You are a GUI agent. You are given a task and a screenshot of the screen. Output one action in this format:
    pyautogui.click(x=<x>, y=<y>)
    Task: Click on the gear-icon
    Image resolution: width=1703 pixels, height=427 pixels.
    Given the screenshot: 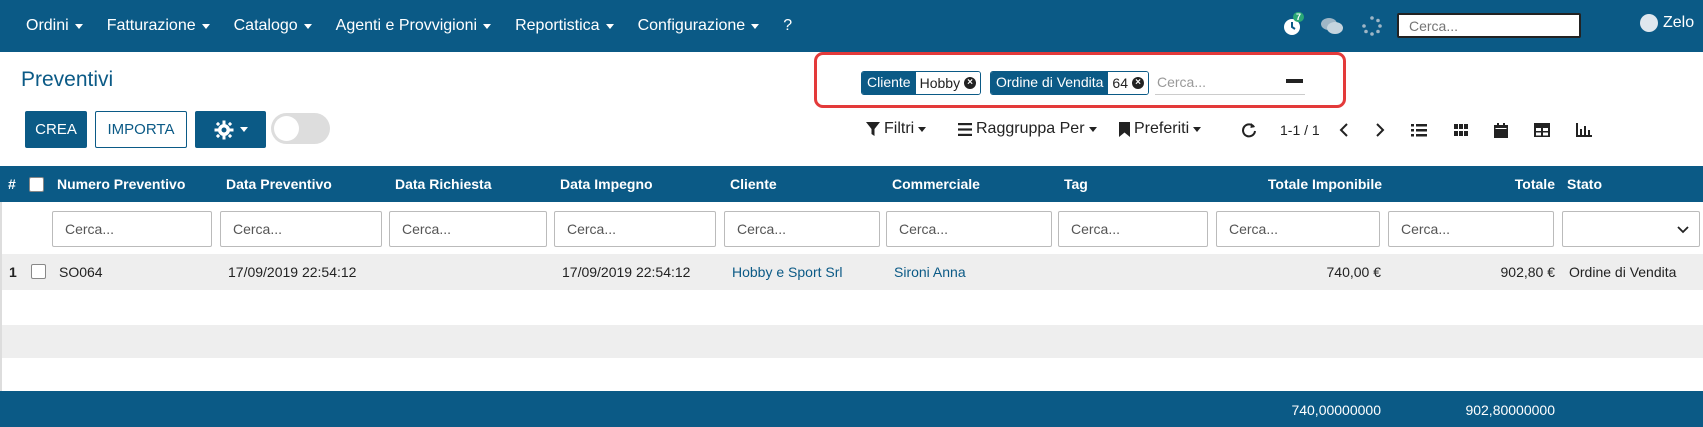 What is the action you would take?
    pyautogui.click(x=223, y=129)
    